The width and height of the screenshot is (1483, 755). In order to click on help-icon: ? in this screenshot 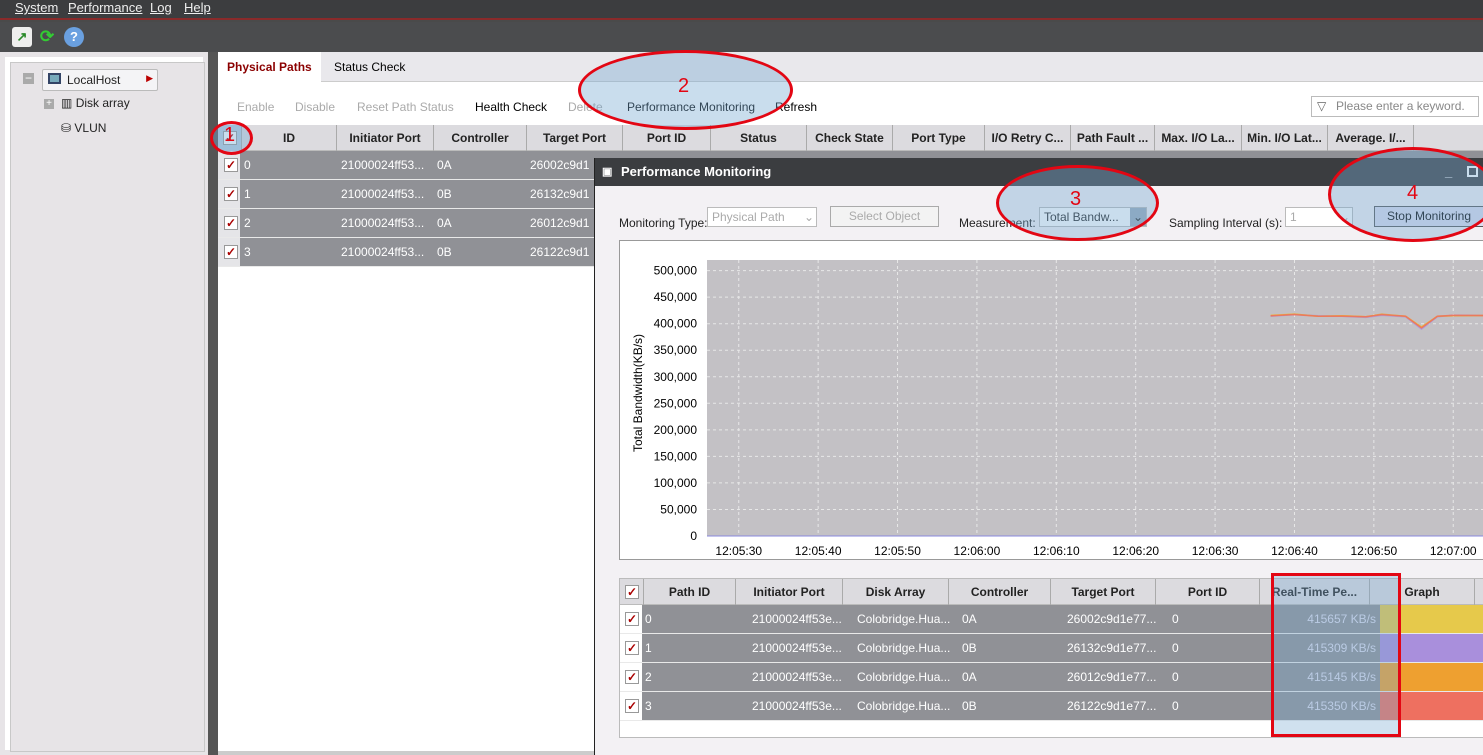, I will do `click(74, 37)`.